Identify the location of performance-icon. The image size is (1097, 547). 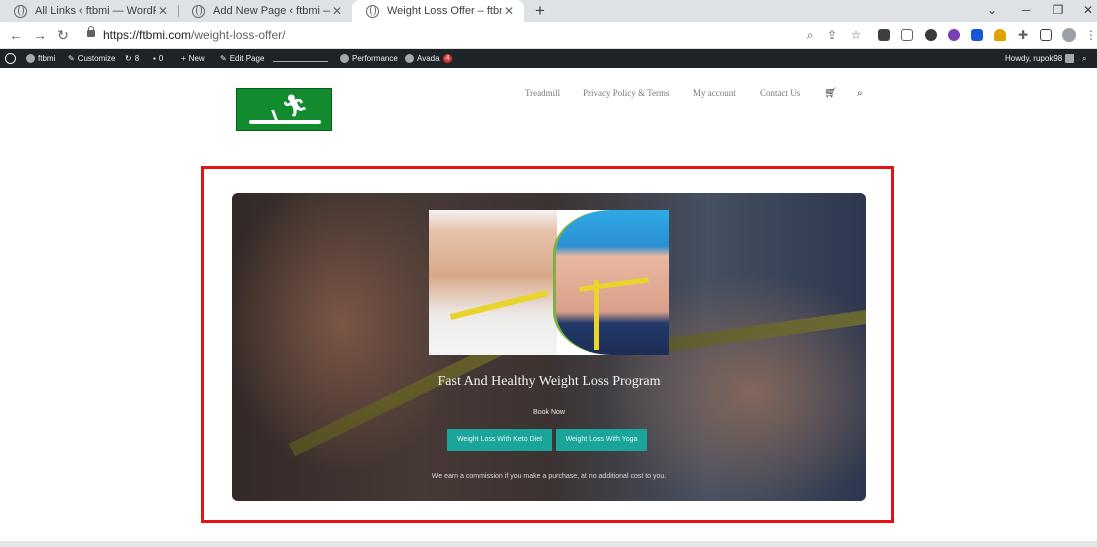
(344, 58).